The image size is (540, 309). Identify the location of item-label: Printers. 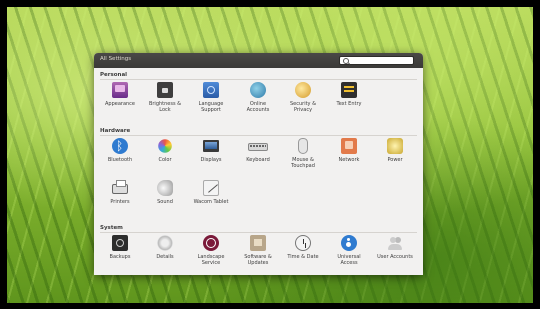
(120, 202).